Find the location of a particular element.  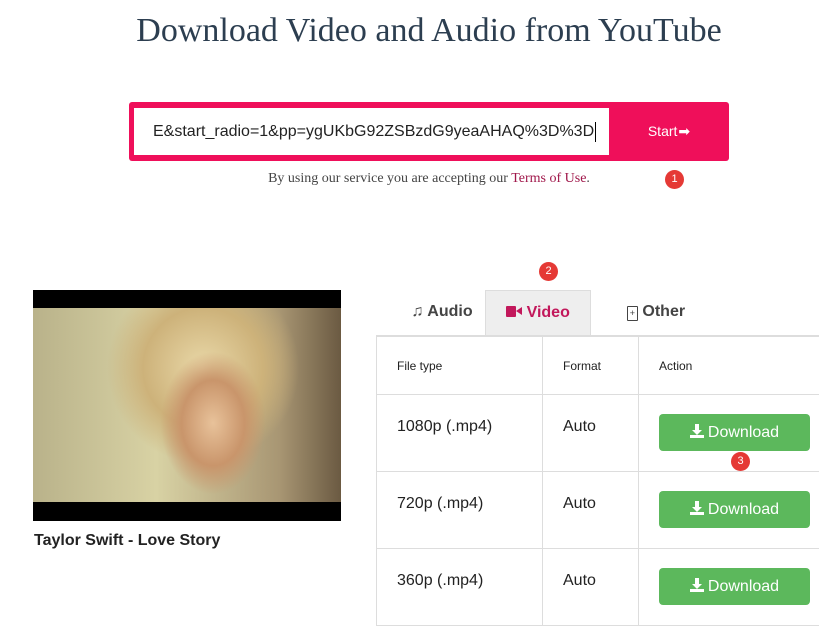

table-header-row: File type Format Action is located at coordinates (598, 366).